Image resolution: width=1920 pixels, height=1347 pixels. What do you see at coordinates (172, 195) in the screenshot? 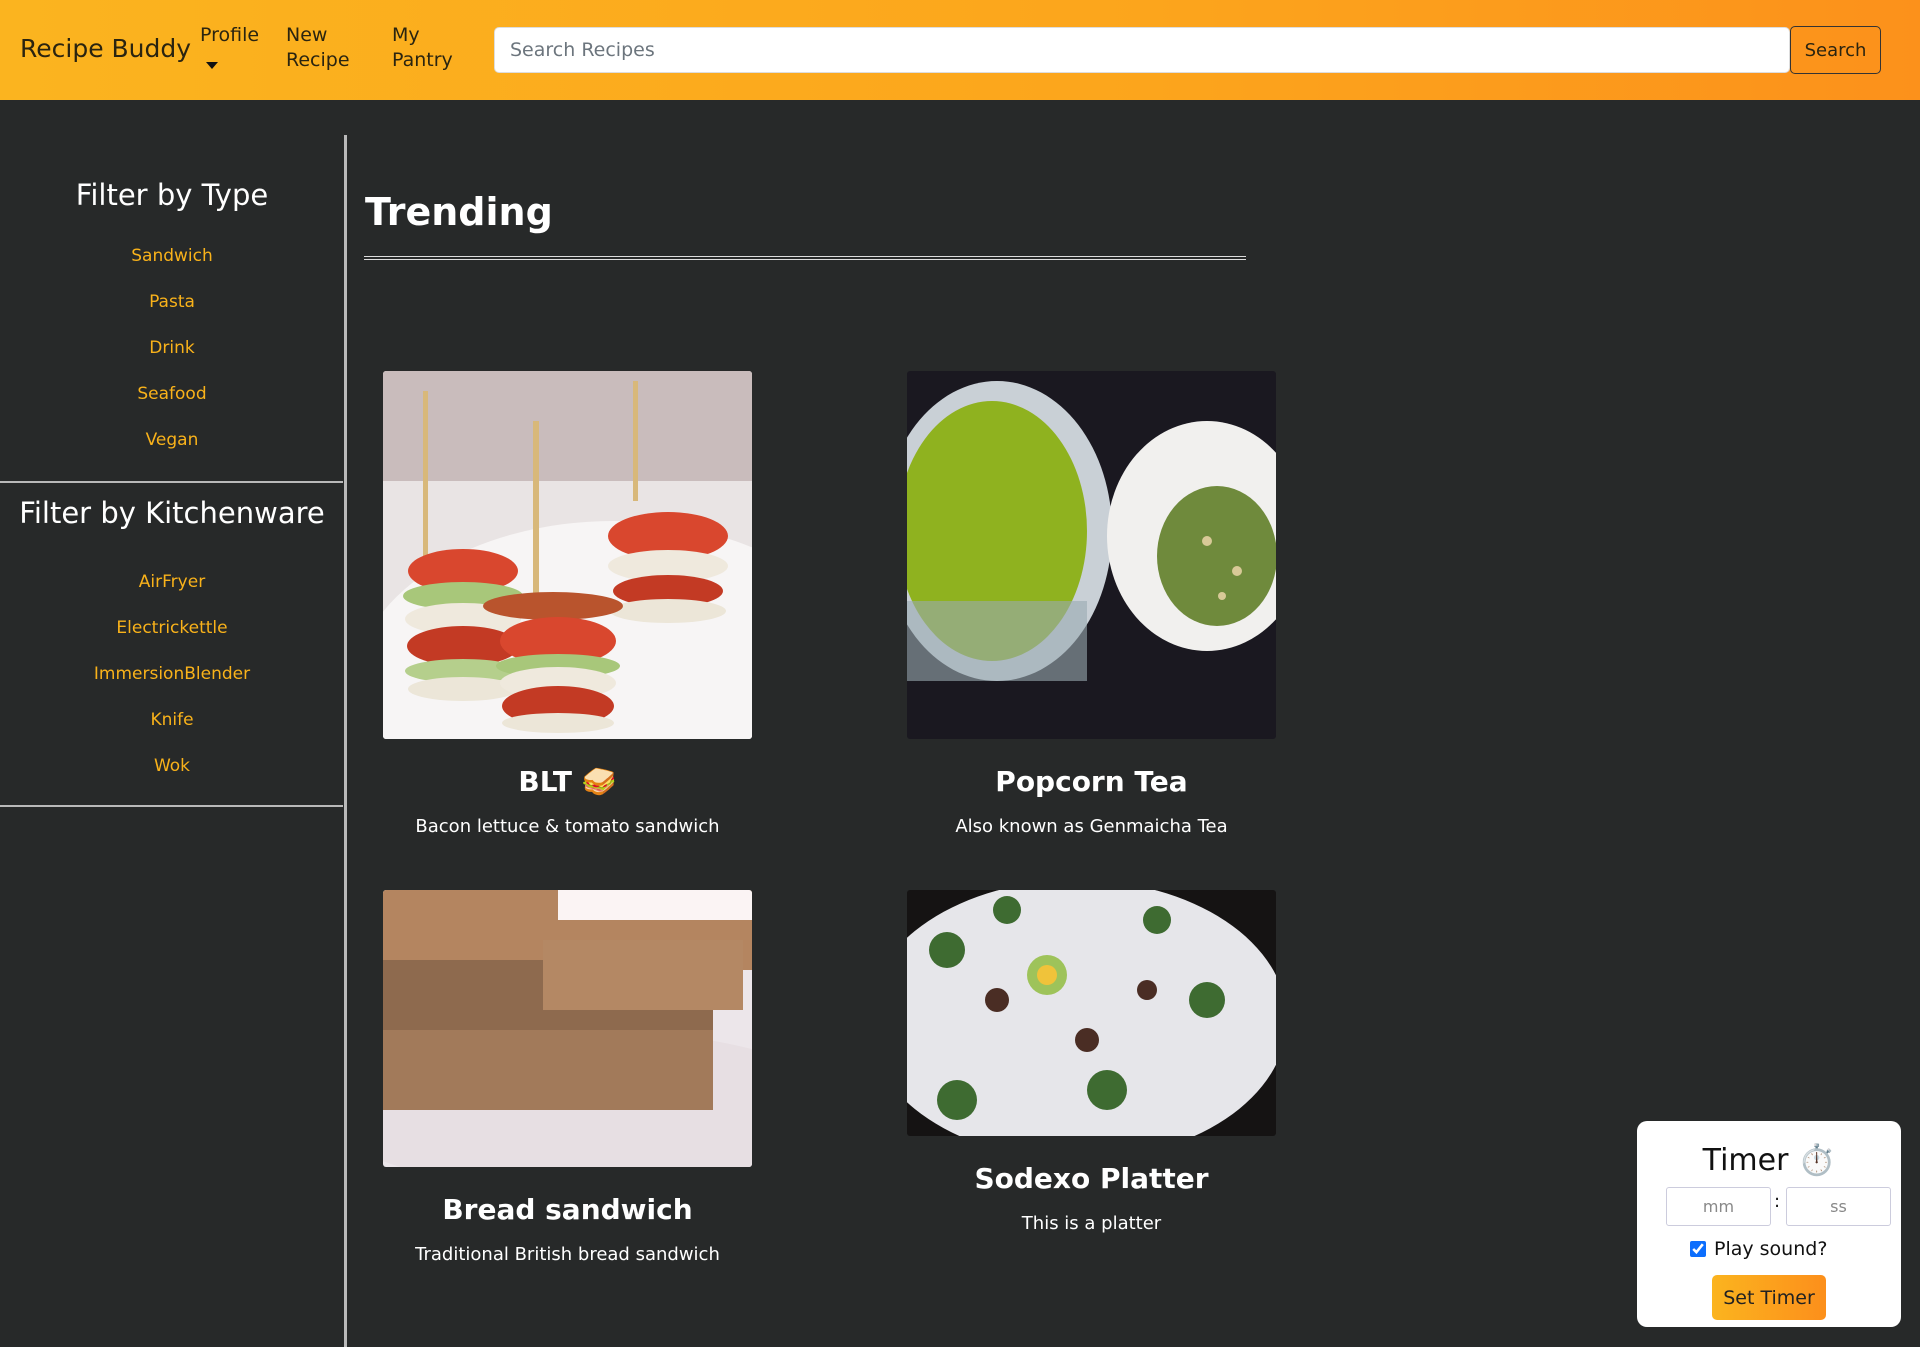
I see `filter-type-heading: Filter by Type` at bounding box center [172, 195].